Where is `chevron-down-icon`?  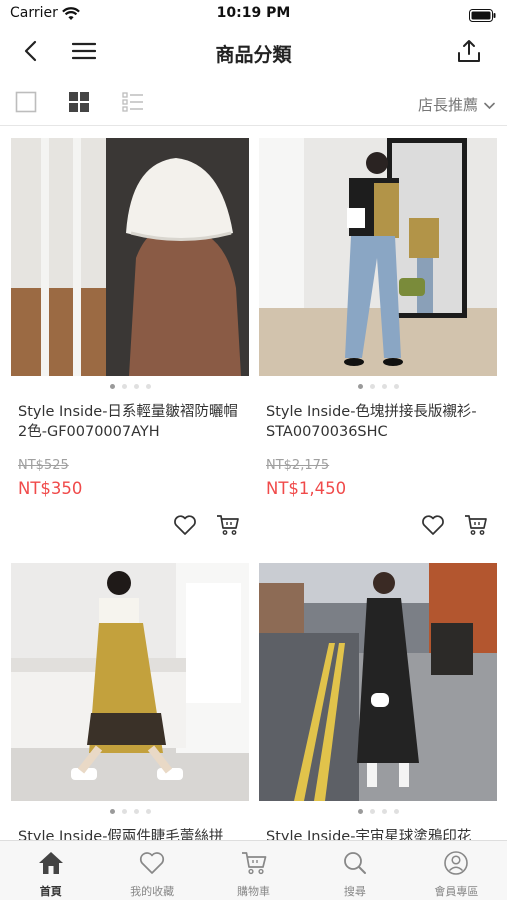 chevron-down-icon is located at coordinates (489, 105).